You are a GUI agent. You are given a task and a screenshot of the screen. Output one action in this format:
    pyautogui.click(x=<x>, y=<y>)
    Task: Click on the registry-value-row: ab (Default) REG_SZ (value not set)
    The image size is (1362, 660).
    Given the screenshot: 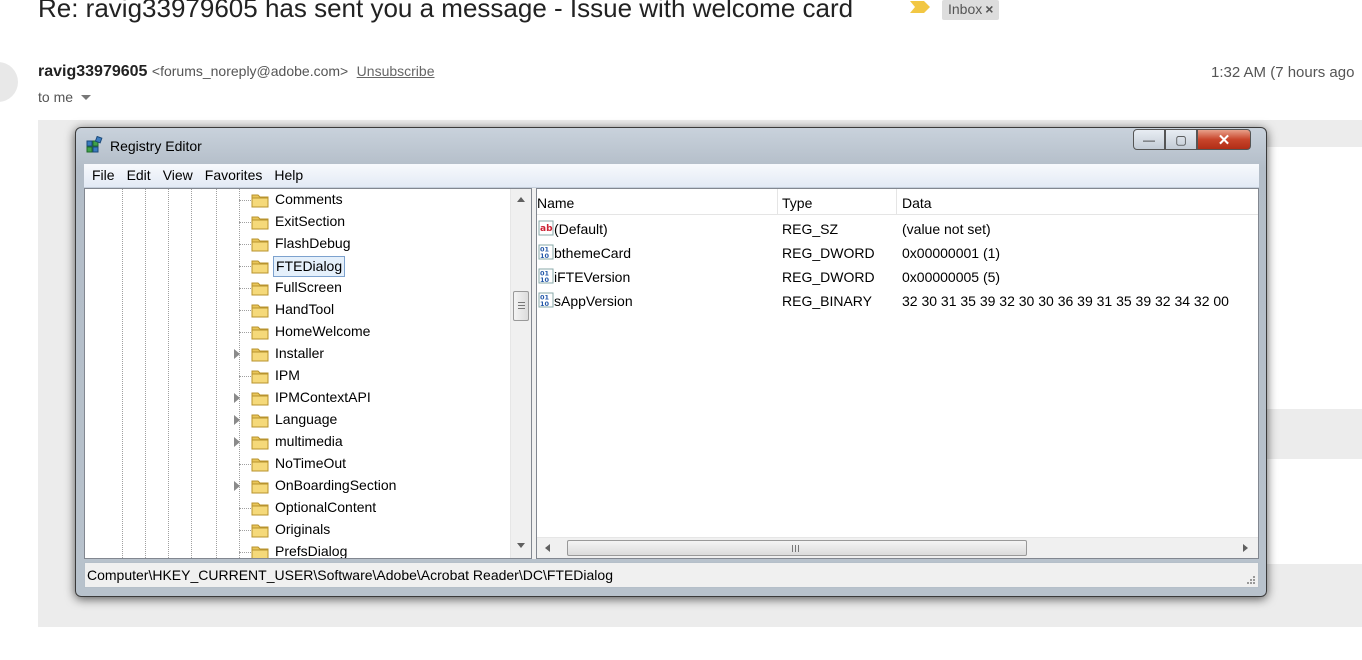 What is the action you would take?
    pyautogui.click(x=897, y=229)
    